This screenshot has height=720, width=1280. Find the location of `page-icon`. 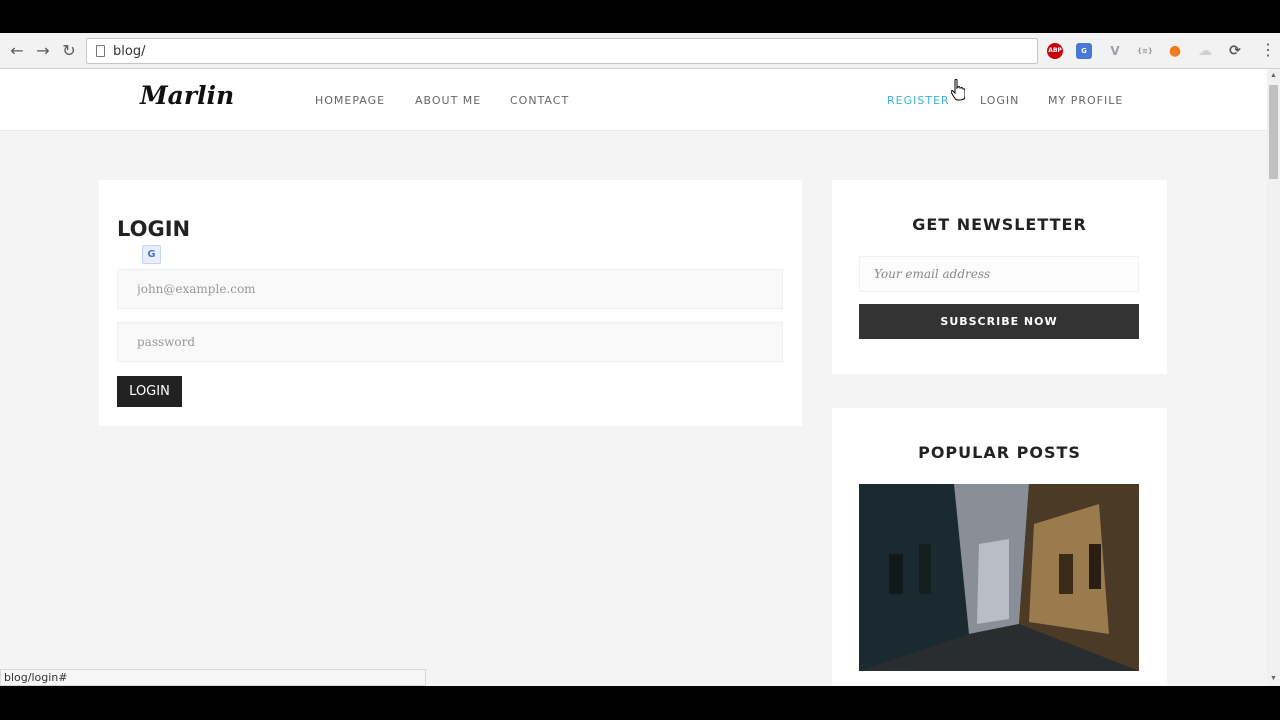

page-icon is located at coordinates (100, 51).